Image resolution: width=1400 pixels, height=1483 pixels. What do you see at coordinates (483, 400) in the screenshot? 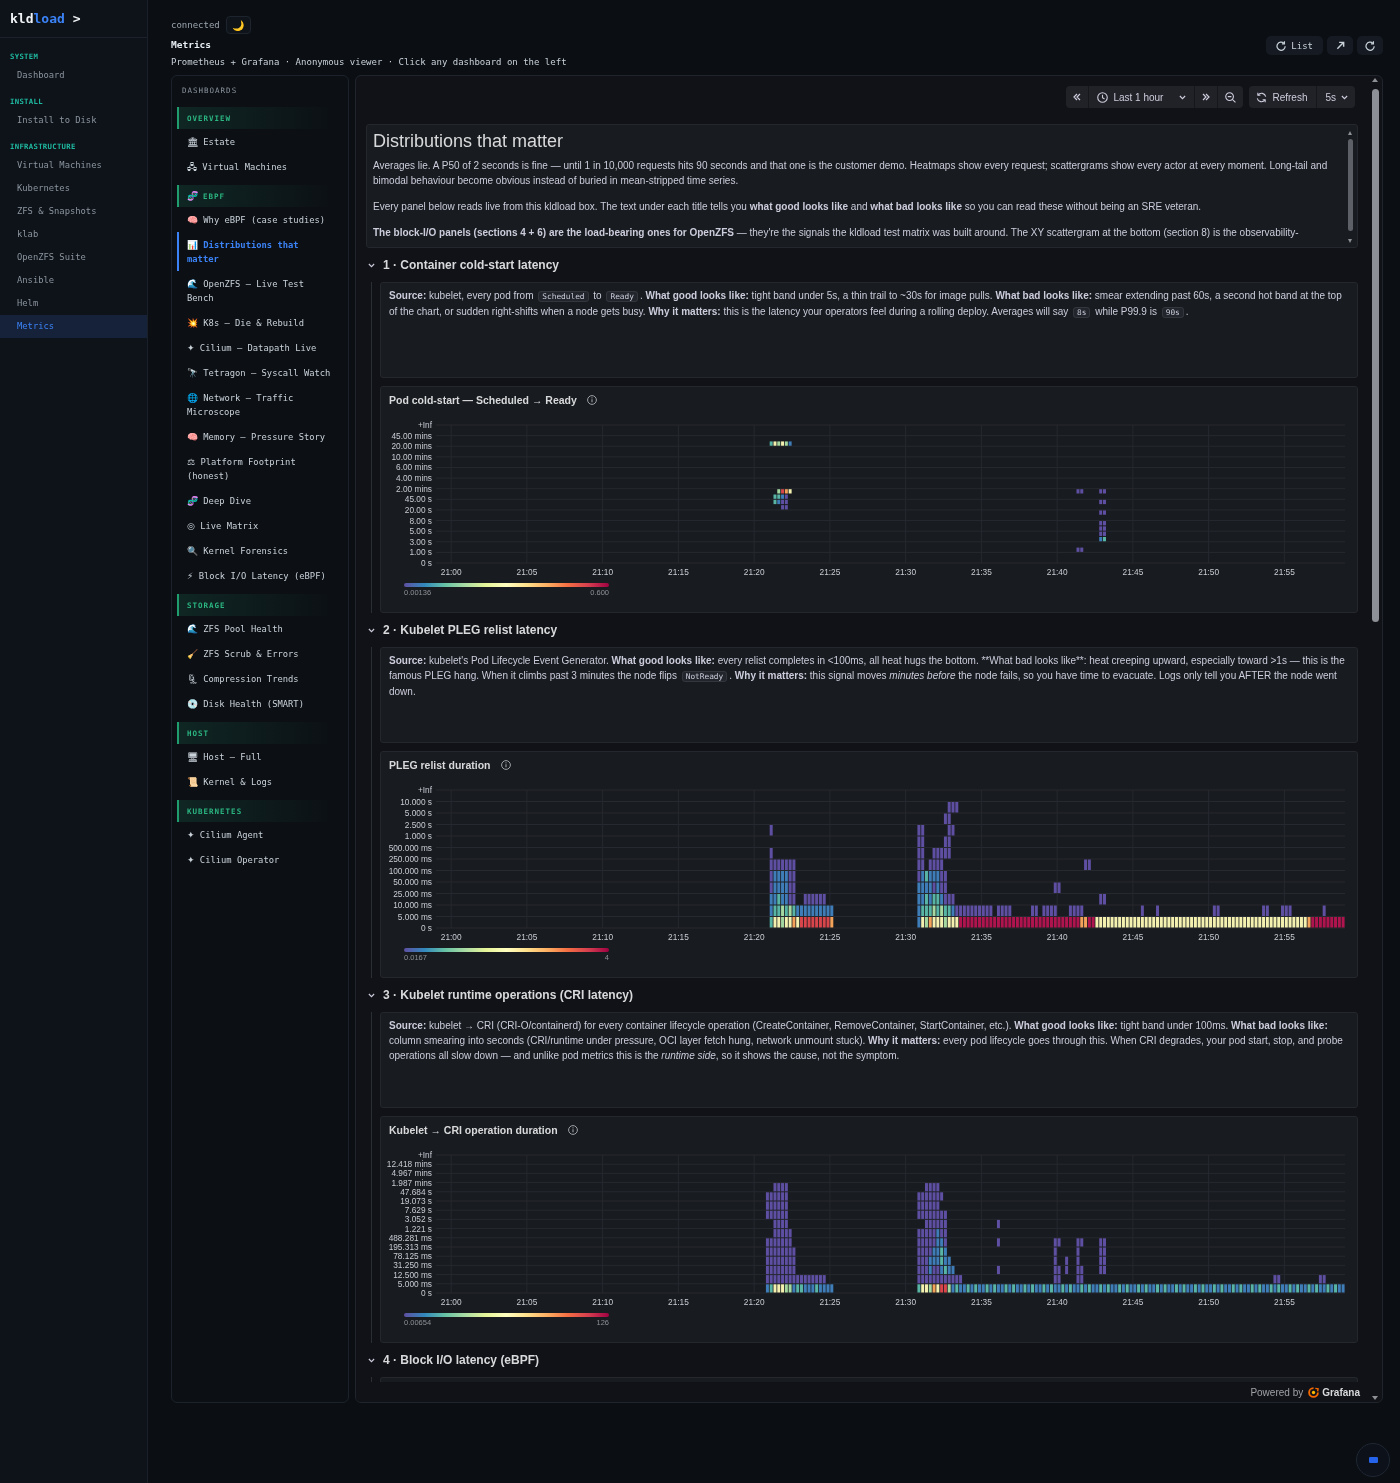
I see `panel-title: Pod cold-start — Scheduled → Ready` at bounding box center [483, 400].